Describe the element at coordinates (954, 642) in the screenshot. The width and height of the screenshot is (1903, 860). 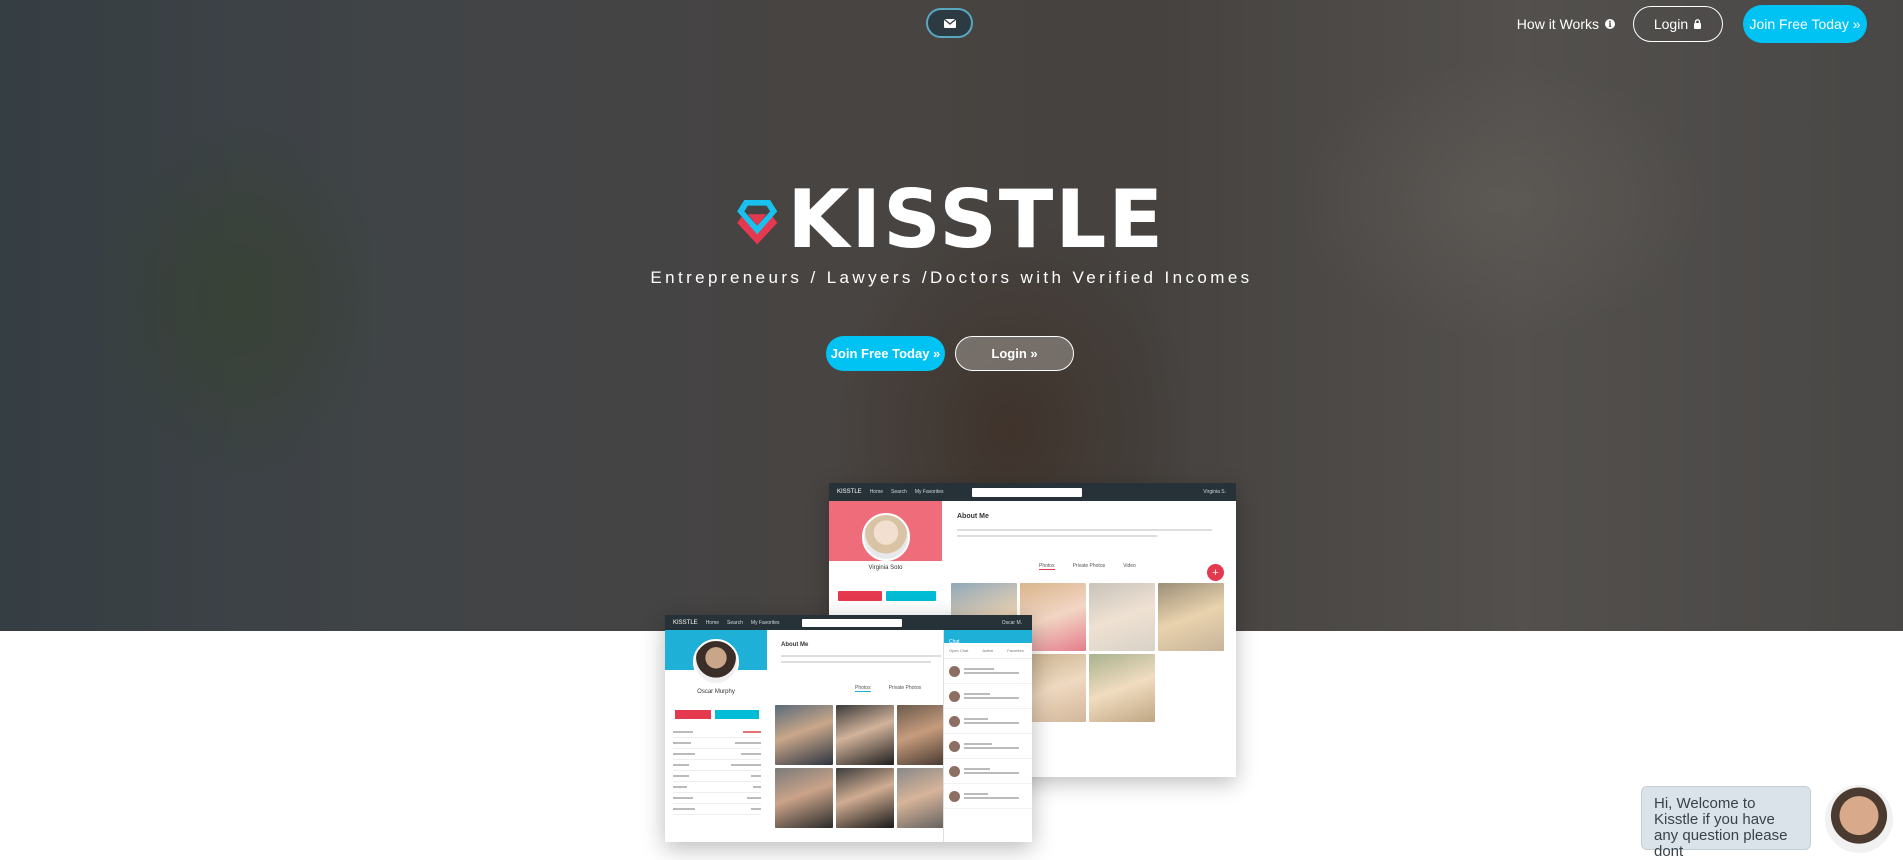
I see `mockup-chat-title: Chat` at that location.